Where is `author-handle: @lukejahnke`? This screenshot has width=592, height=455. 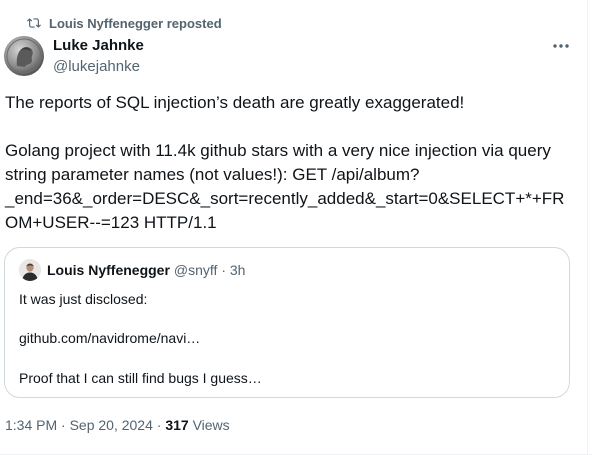
author-handle: @lukejahnke is located at coordinates (96, 66).